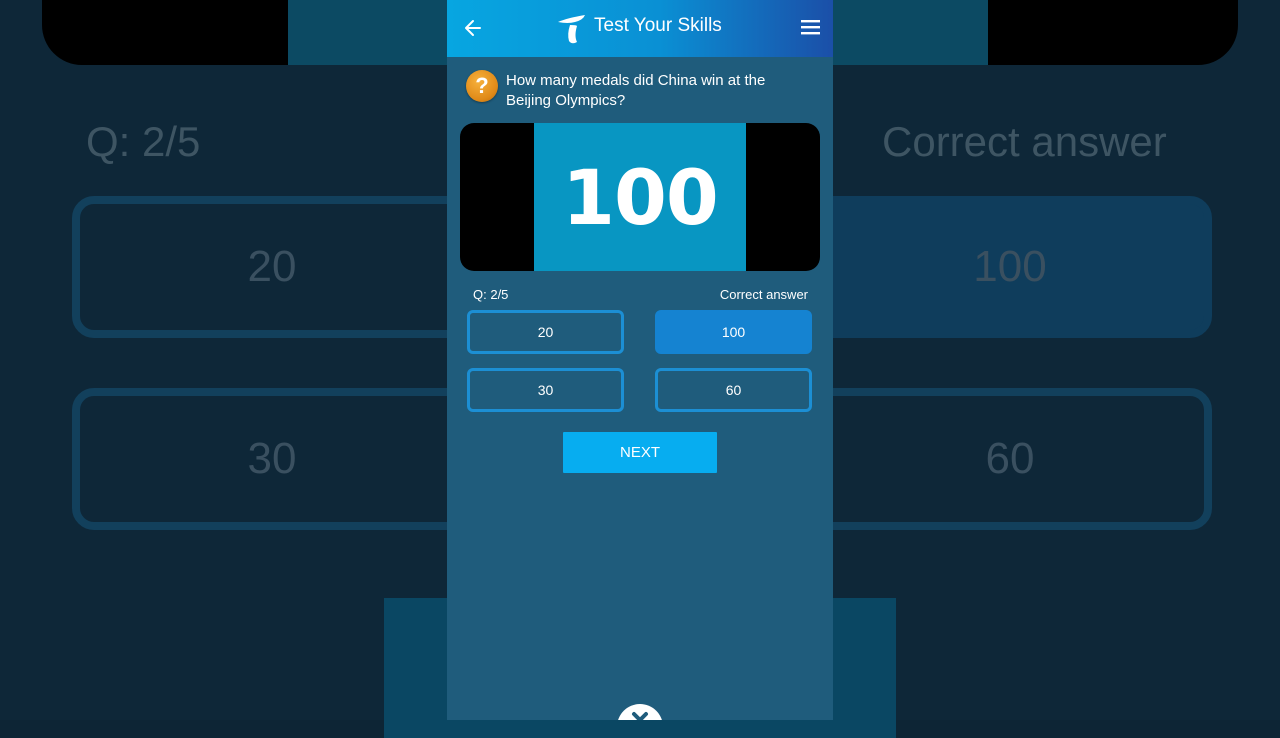 Image resolution: width=1280 pixels, height=738 pixels. I want to click on hamburger-menu-icon, so click(810, 27).